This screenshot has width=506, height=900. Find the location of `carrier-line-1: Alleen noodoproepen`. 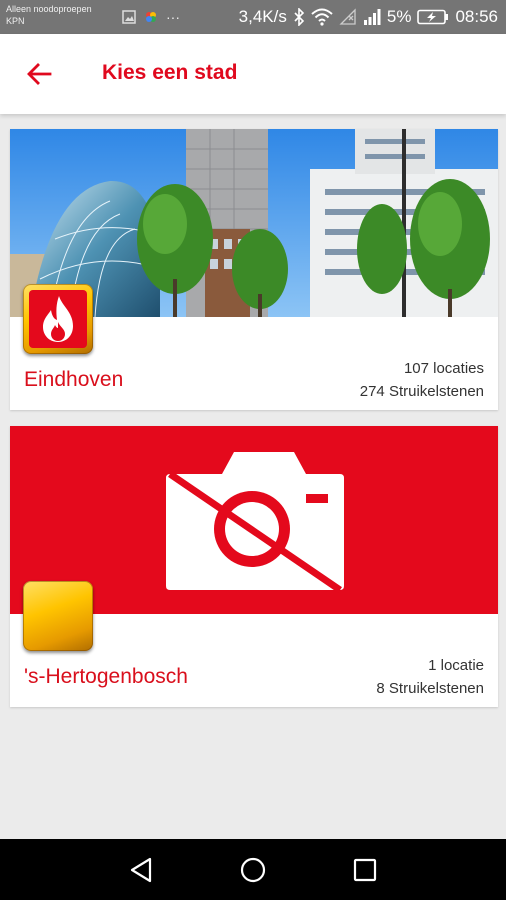

carrier-line-1: Alleen noodoproepen is located at coordinates (49, 9).